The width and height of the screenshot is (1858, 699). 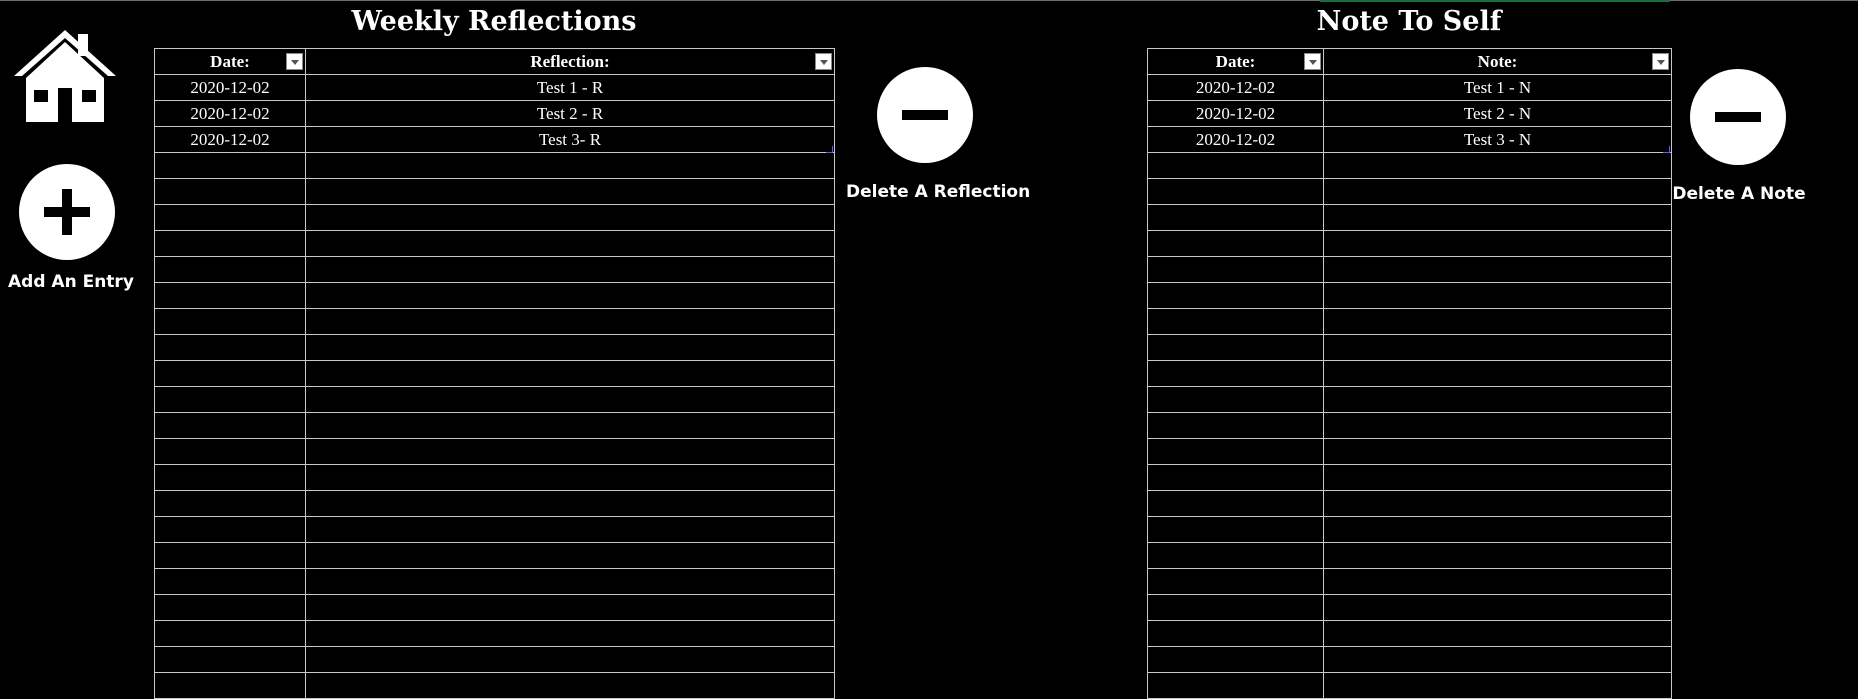 What do you see at coordinates (1497, 139) in the screenshot?
I see `note-cell: Test 3 - N` at bounding box center [1497, 139].